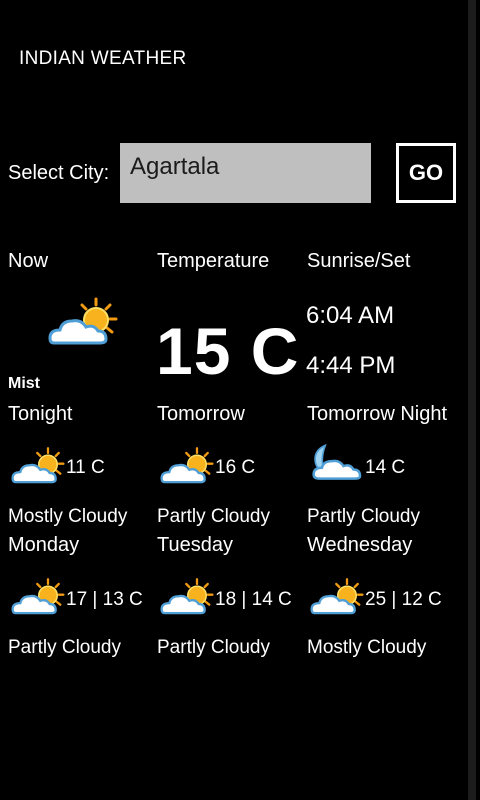  What do you see at coordinates (103, 58) in the screenshot?
I see `app-title: INDIAN WEATHER` at bounding box center [103, 58].